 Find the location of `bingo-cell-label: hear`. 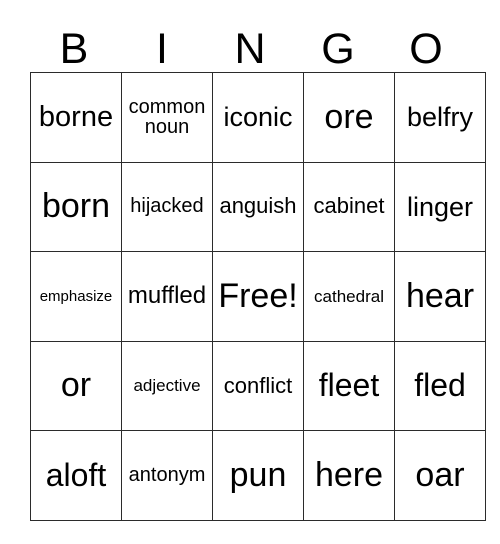

bingo-cell-label: hear is located at coordinates (440, 295).